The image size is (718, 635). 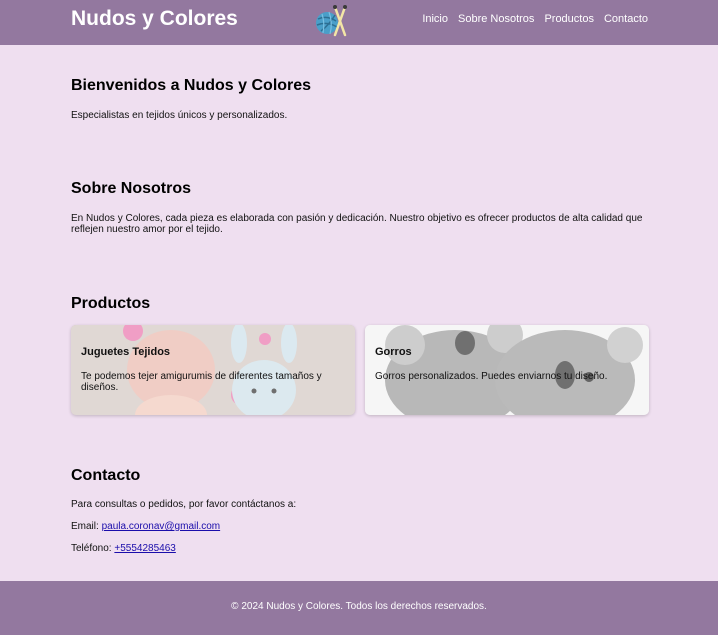 I want to click on product-title: Juguetes Tejidos, so click(x=126, y=352).